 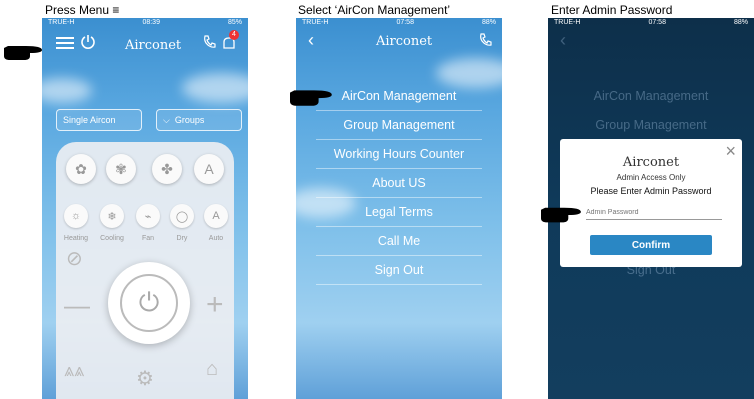 What do you see at coordinates (651, 162) in the screenshot?
I see `dialog-logo: Airconet` at bounding box center [651, 162].